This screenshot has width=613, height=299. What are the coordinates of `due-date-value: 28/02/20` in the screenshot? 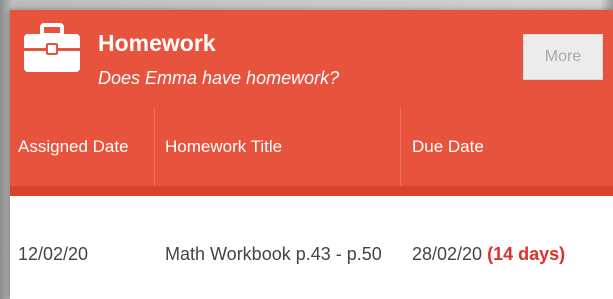 It's located at (447, 254).